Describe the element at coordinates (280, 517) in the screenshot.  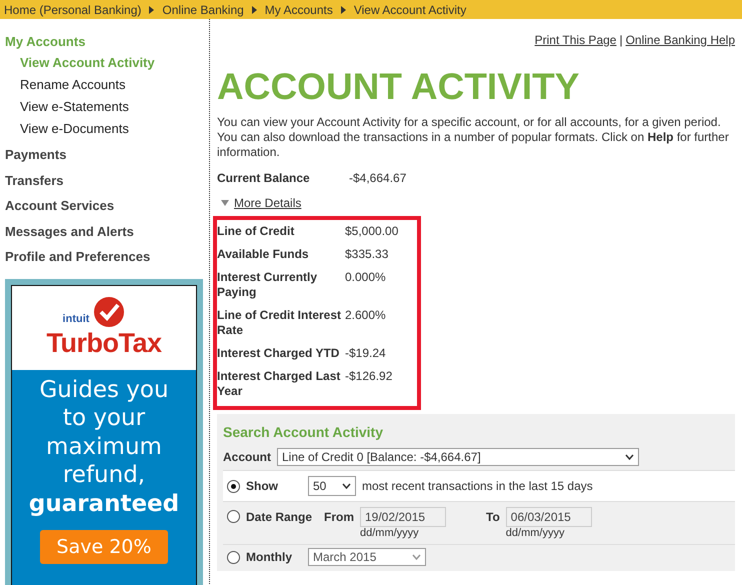
I see `option-label: Date Range` at that location.